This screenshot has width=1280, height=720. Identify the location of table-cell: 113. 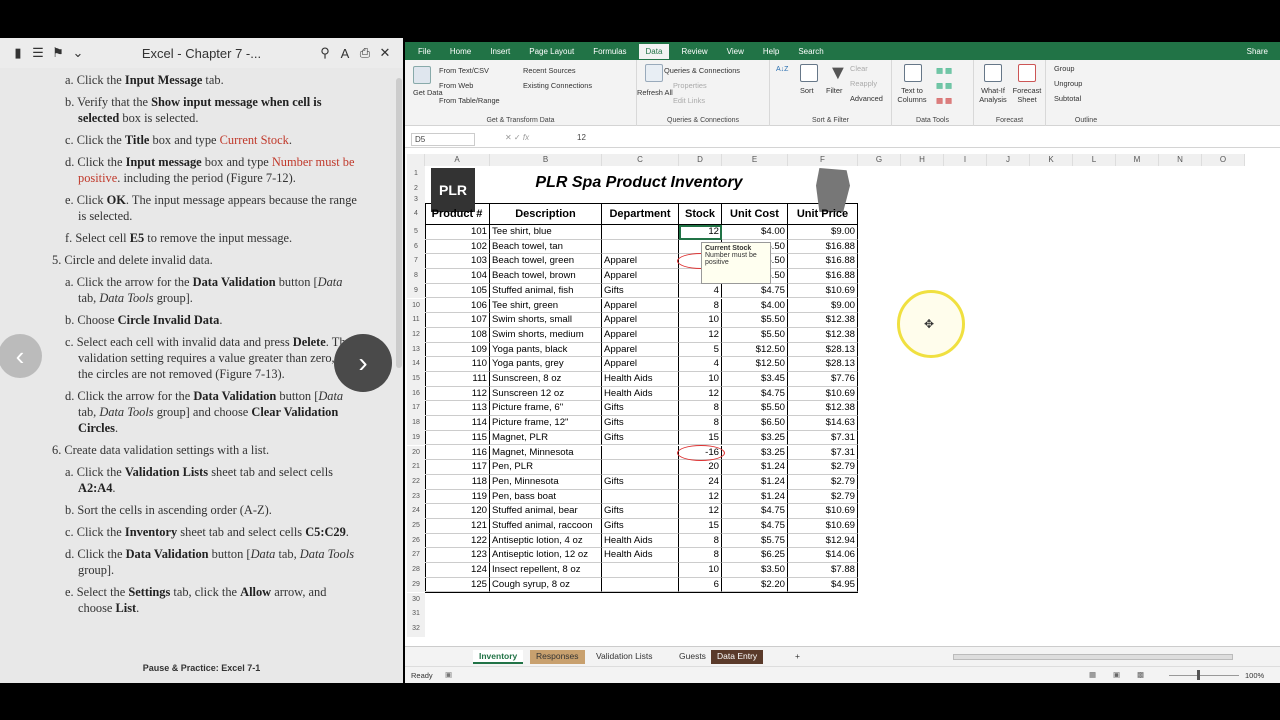
(457, 409).